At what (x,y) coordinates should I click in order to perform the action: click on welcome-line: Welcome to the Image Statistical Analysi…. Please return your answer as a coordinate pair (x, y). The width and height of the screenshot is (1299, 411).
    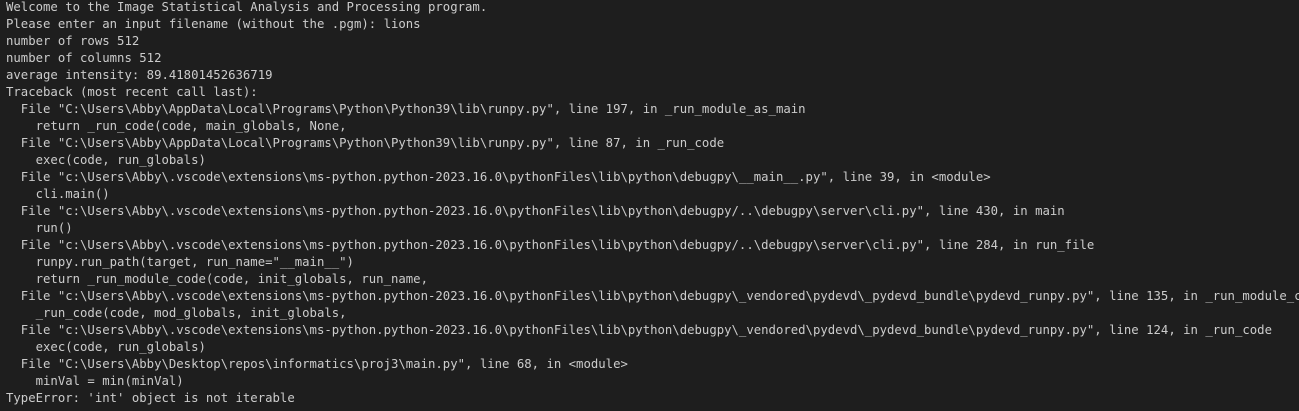
    Looking at the image, I should click on (247, 7).